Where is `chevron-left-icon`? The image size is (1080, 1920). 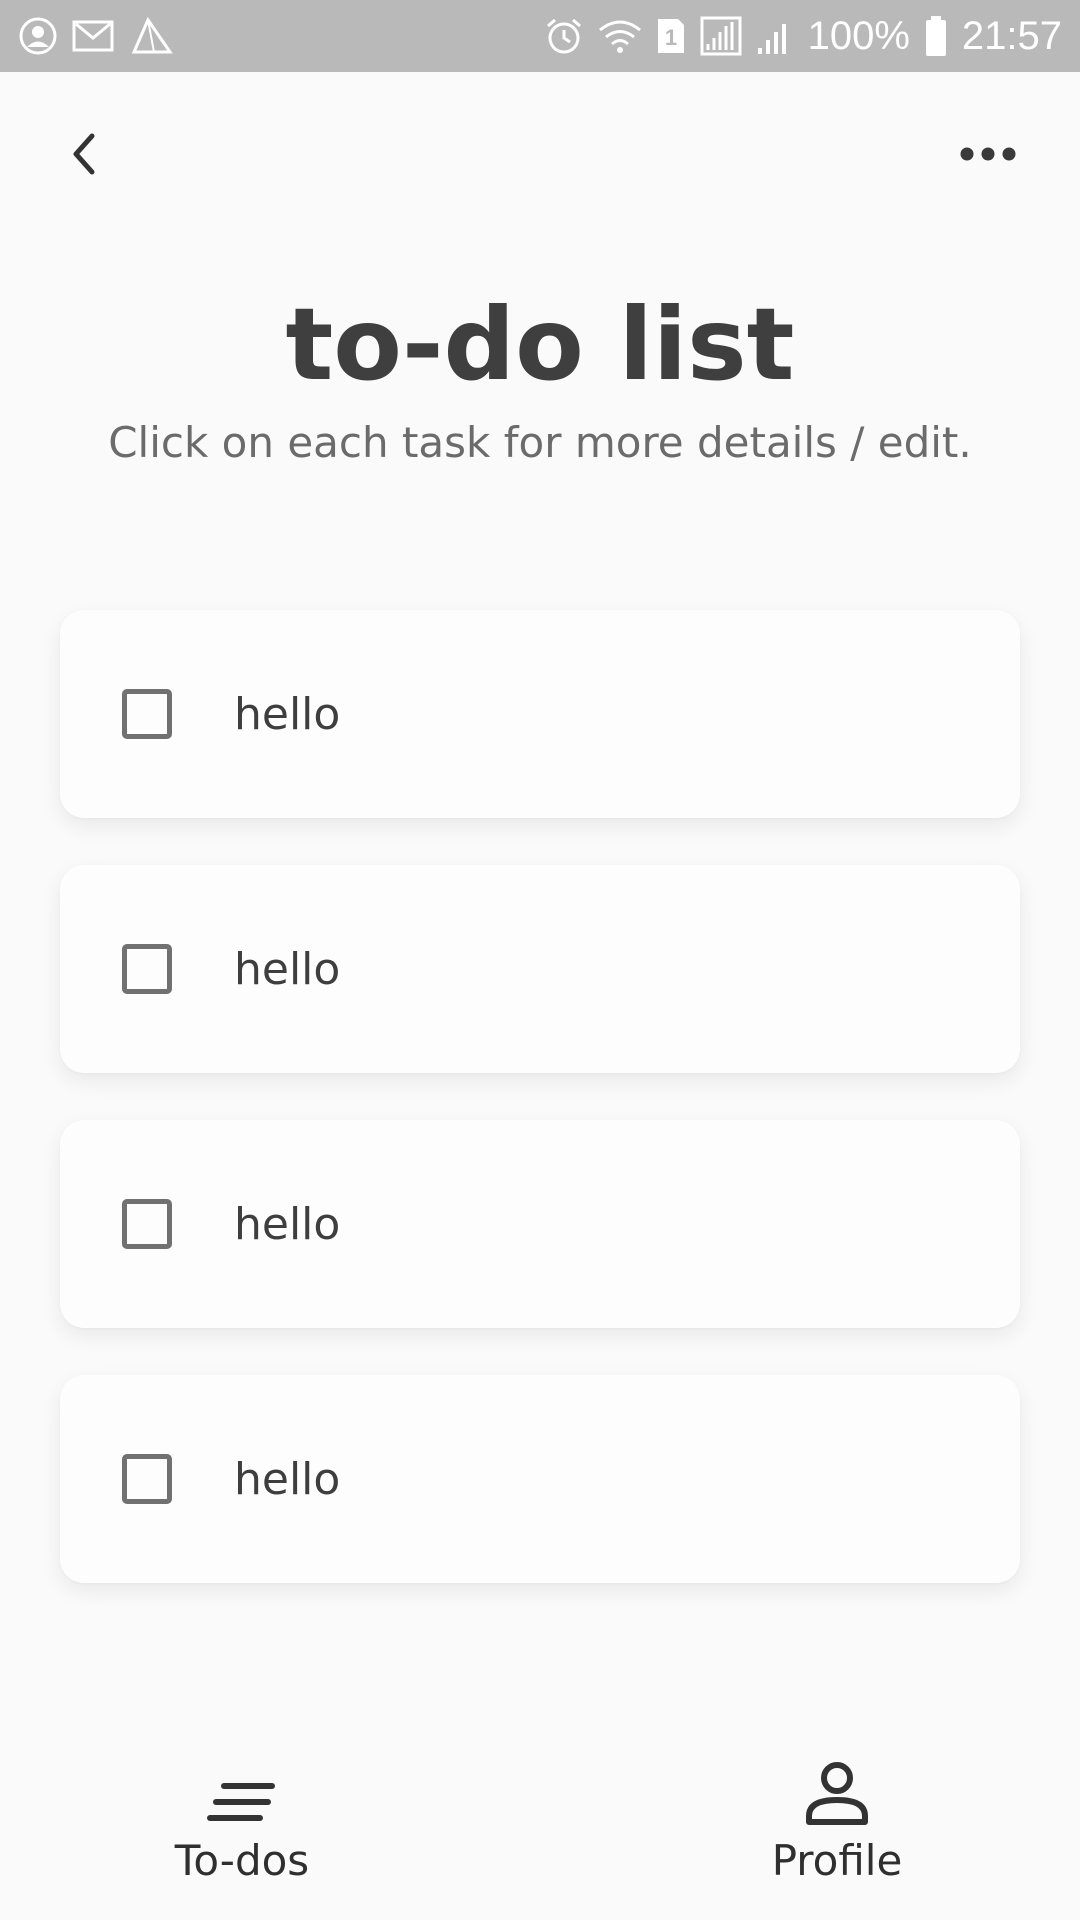
chevron-left-icon is located at coordinates (84, 156).